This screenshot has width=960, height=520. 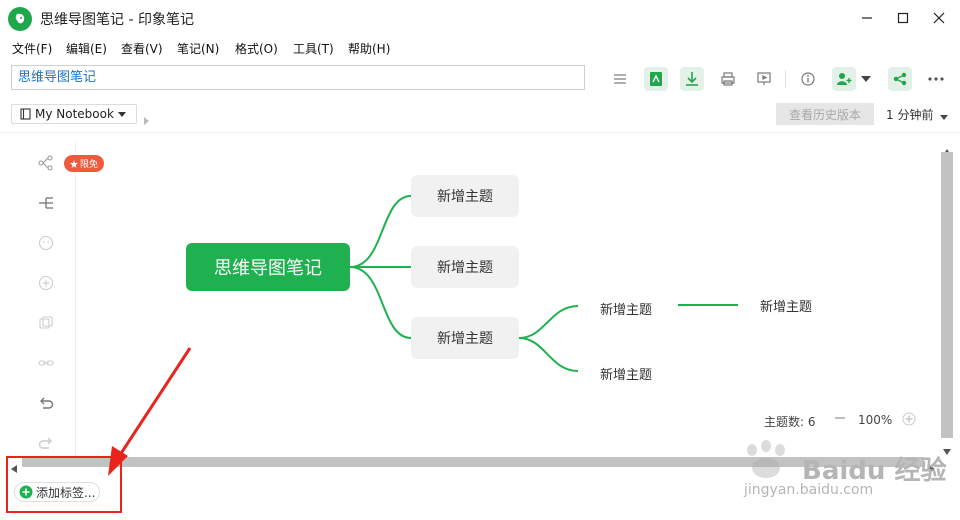 What do you see at coordinates (790, 422) in the screenshot?
I see `topic-count: 主题数: 6` at bounding box center [790, 422].